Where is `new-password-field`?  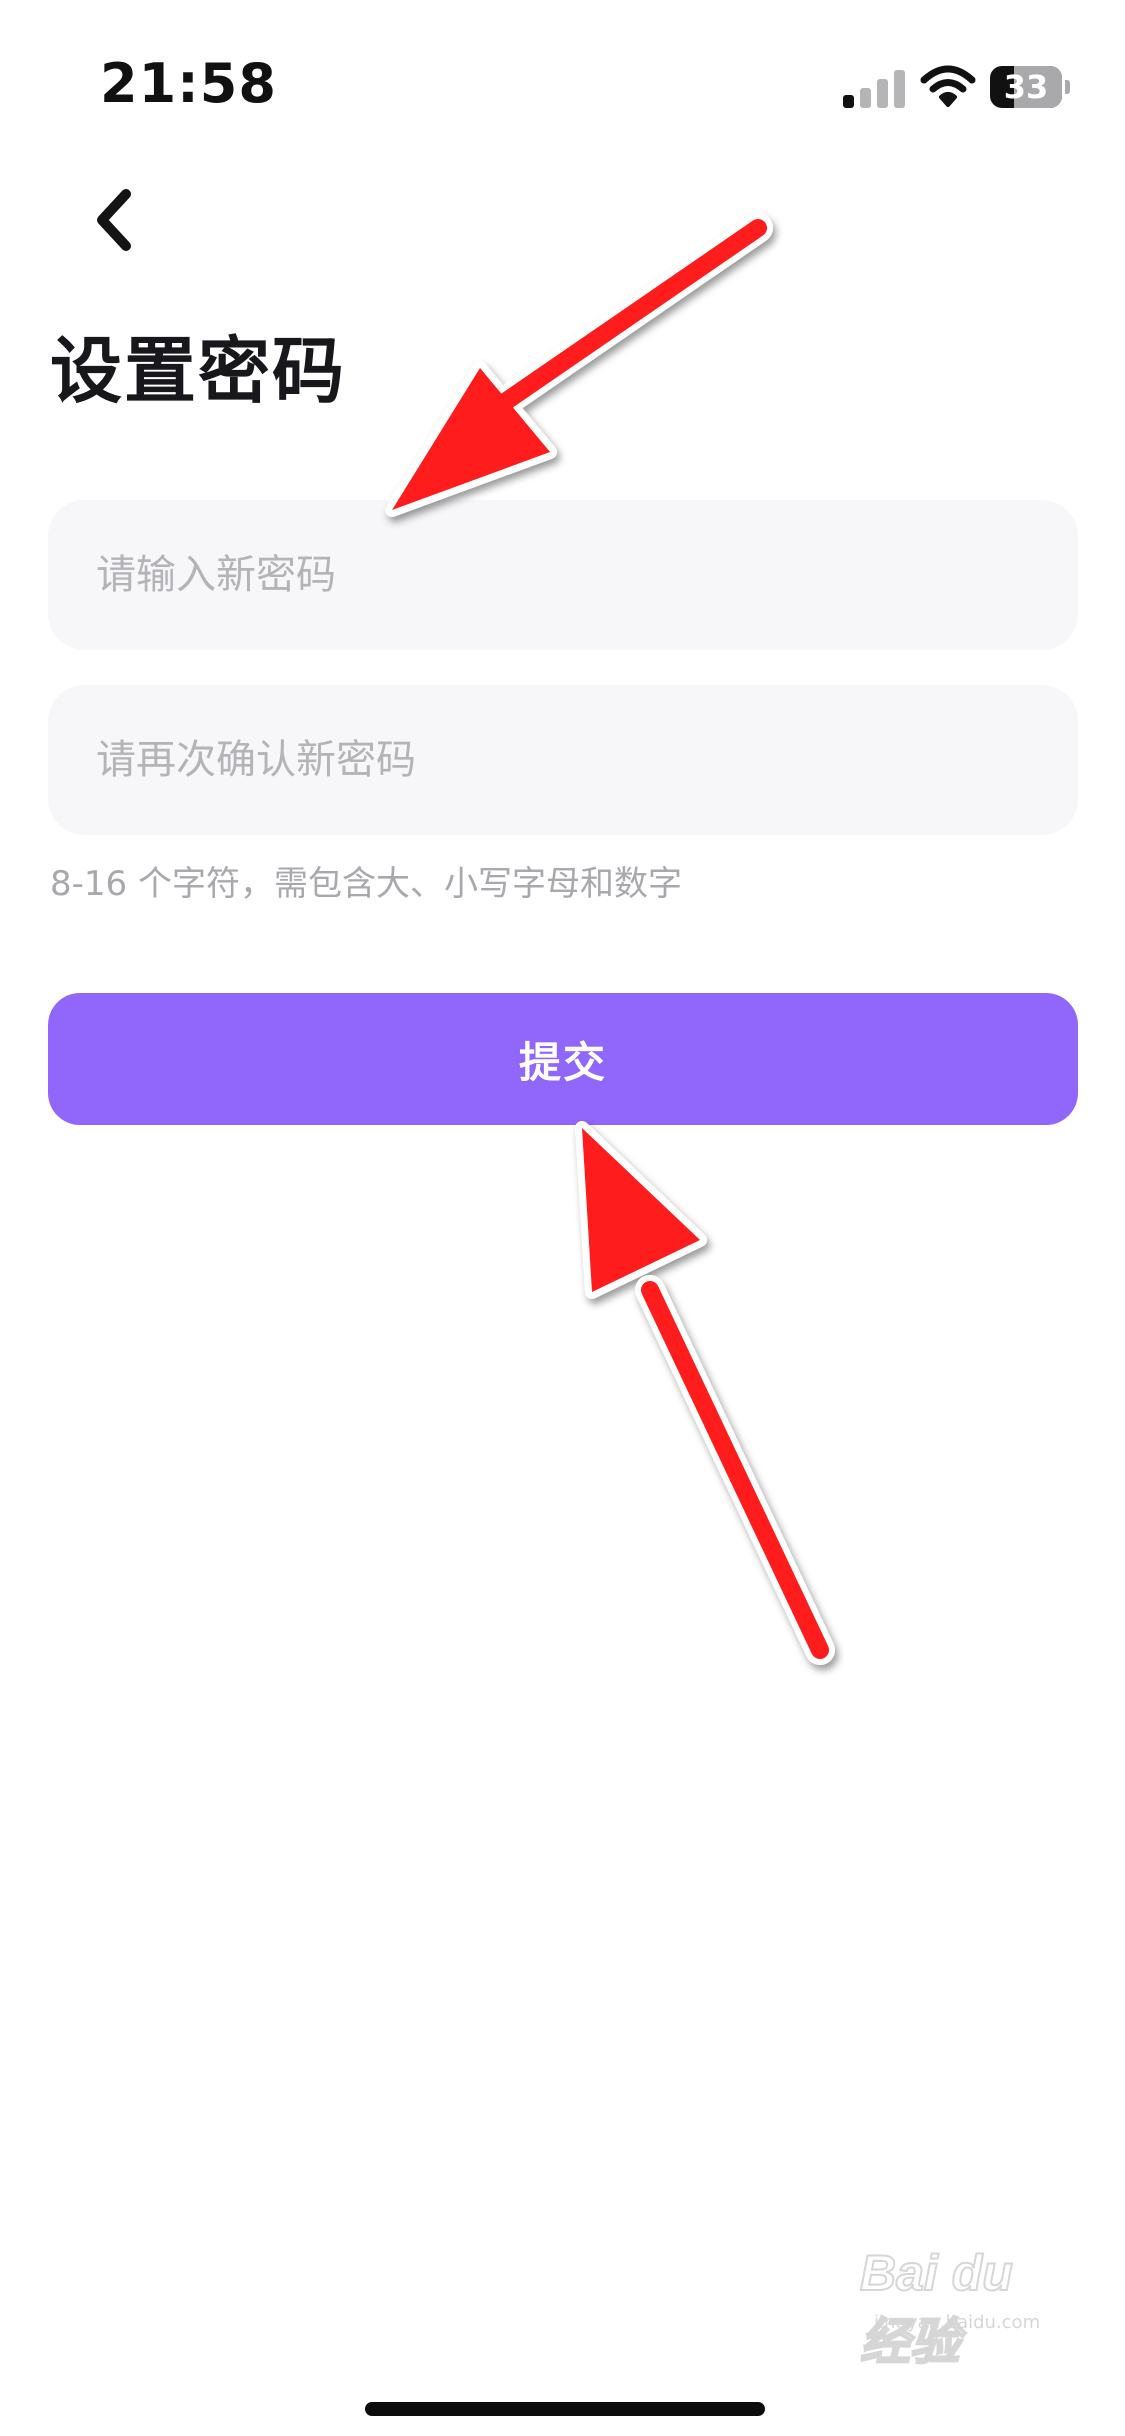 new-password-field is located at coordinates (563, 575).